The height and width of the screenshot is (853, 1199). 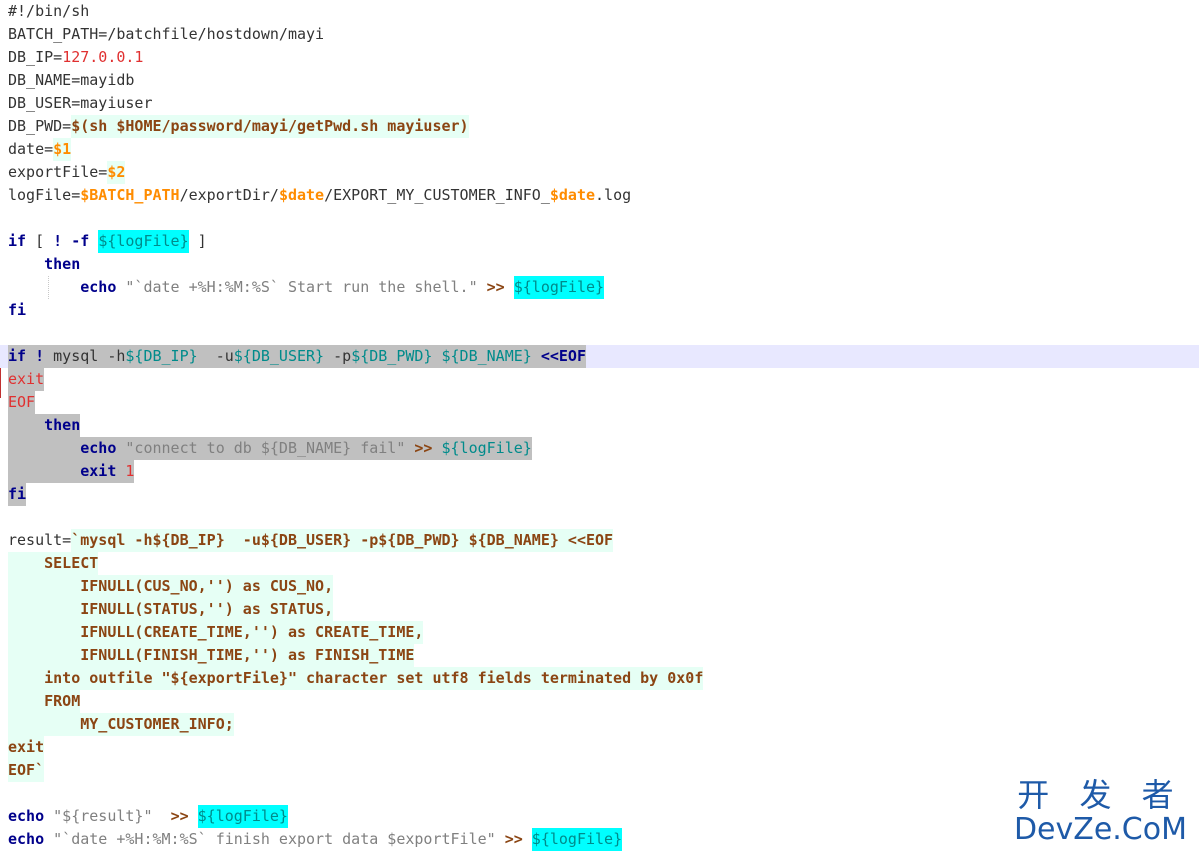 What do you see at coordinates (229, 195) in the screenshot?
I see `code-token: /exportDir/` at bounding box center [229, 195].